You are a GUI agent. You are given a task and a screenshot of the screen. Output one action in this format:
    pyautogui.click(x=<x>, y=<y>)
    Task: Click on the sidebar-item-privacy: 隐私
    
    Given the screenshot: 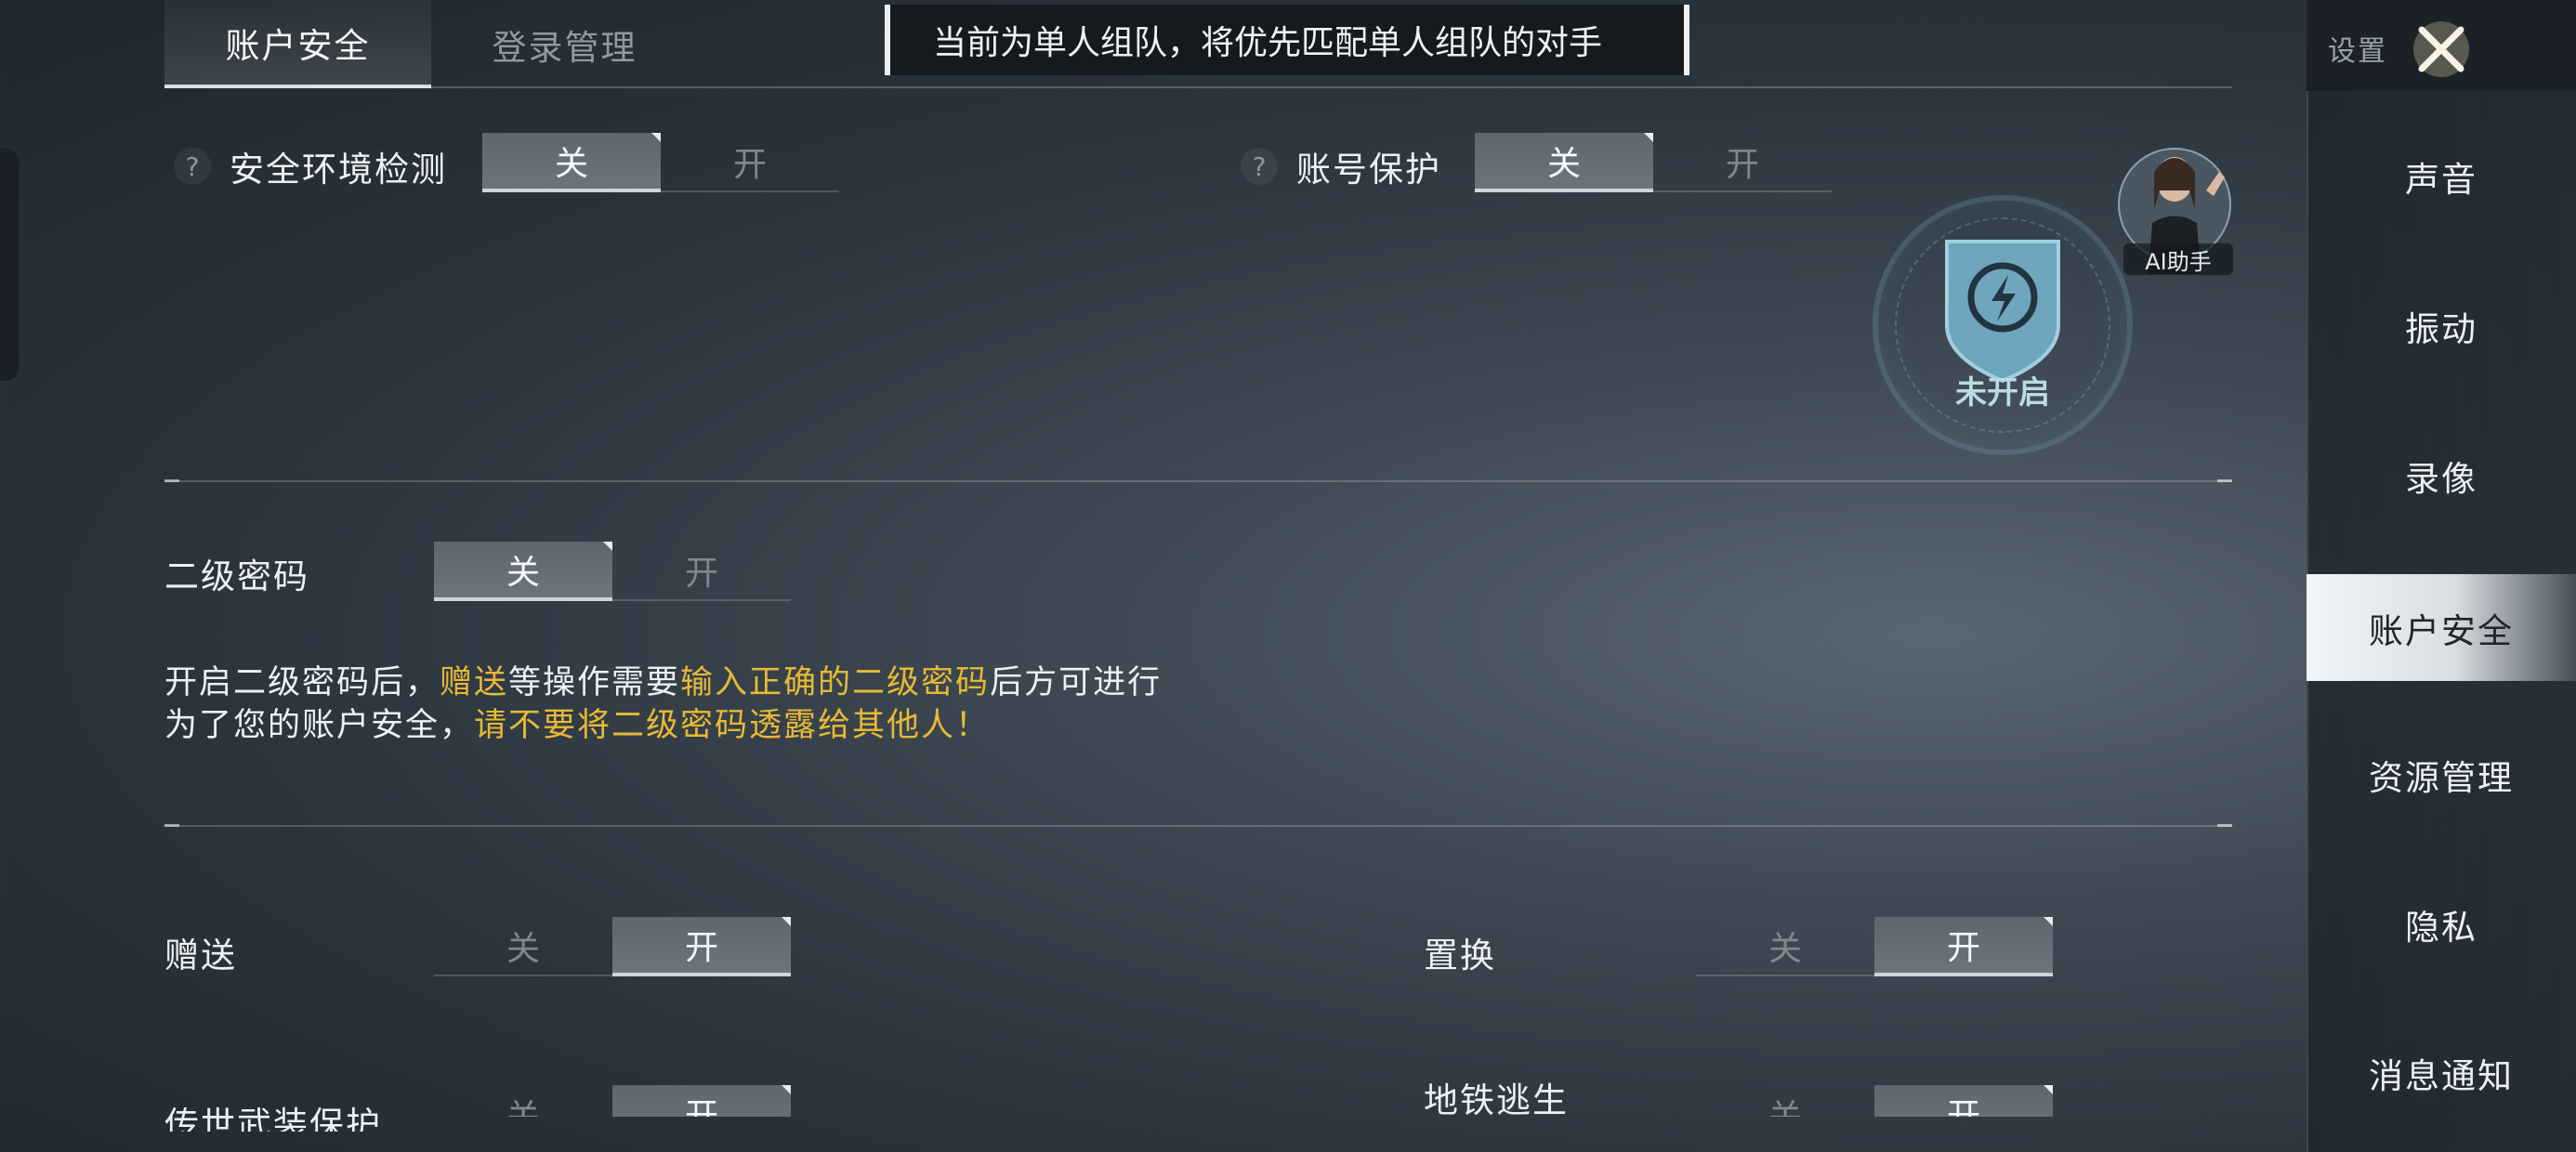 What is the action you would take?
    pyautogui.click(x=2441, y=924)
    